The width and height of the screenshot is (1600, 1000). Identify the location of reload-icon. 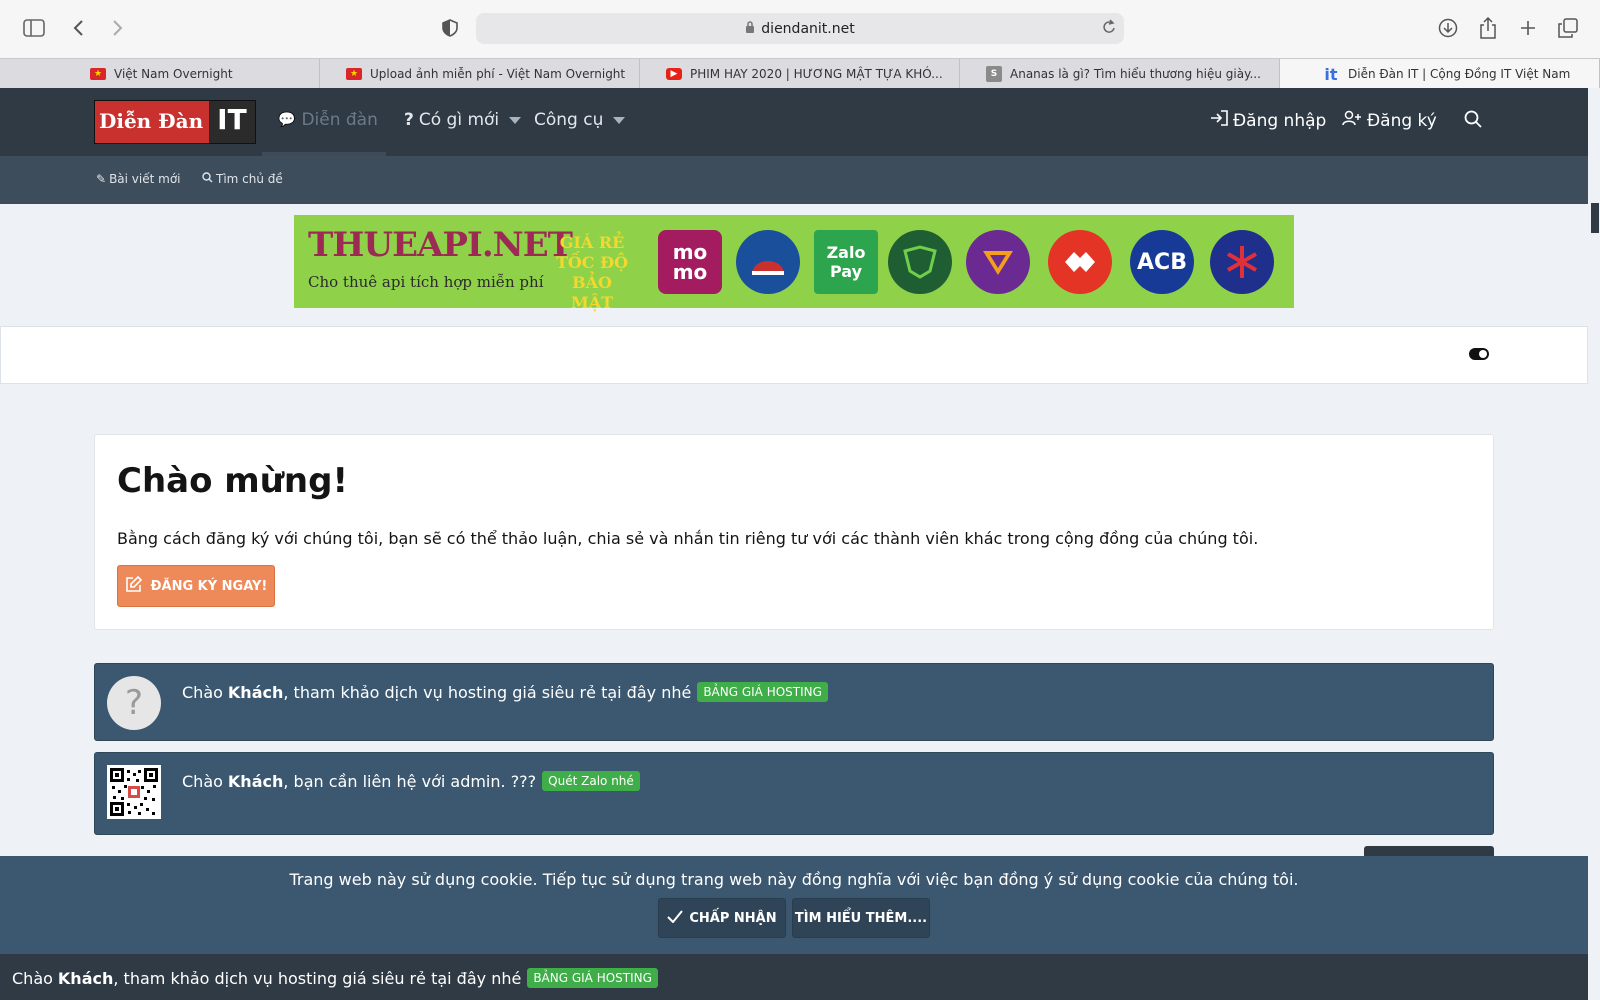
(1109, 29).